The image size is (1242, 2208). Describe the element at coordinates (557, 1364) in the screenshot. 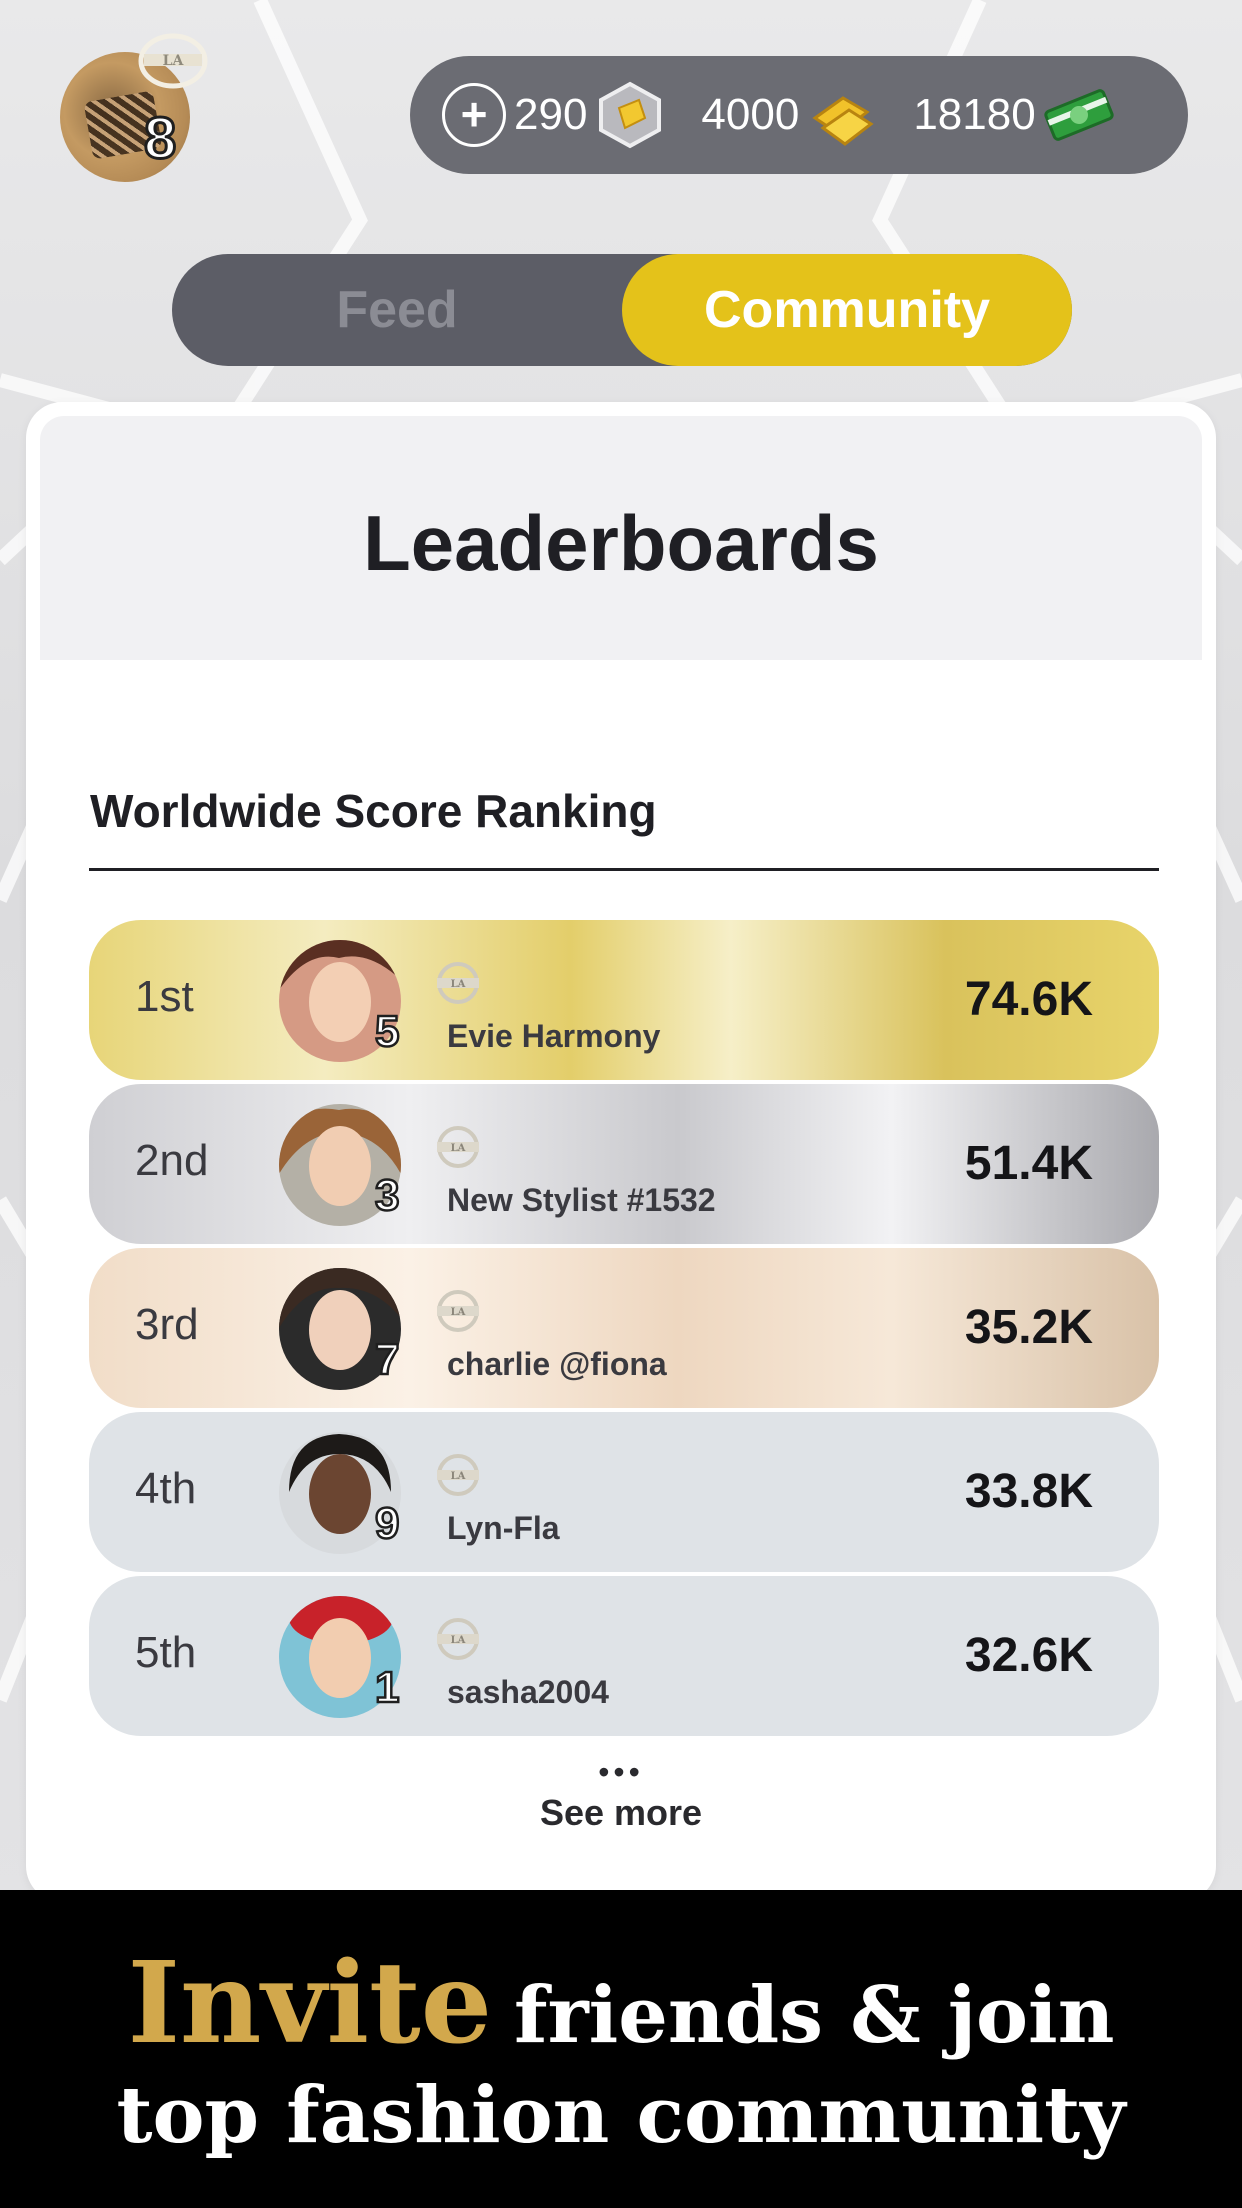

I see `username: charlie @fiona` at that location.